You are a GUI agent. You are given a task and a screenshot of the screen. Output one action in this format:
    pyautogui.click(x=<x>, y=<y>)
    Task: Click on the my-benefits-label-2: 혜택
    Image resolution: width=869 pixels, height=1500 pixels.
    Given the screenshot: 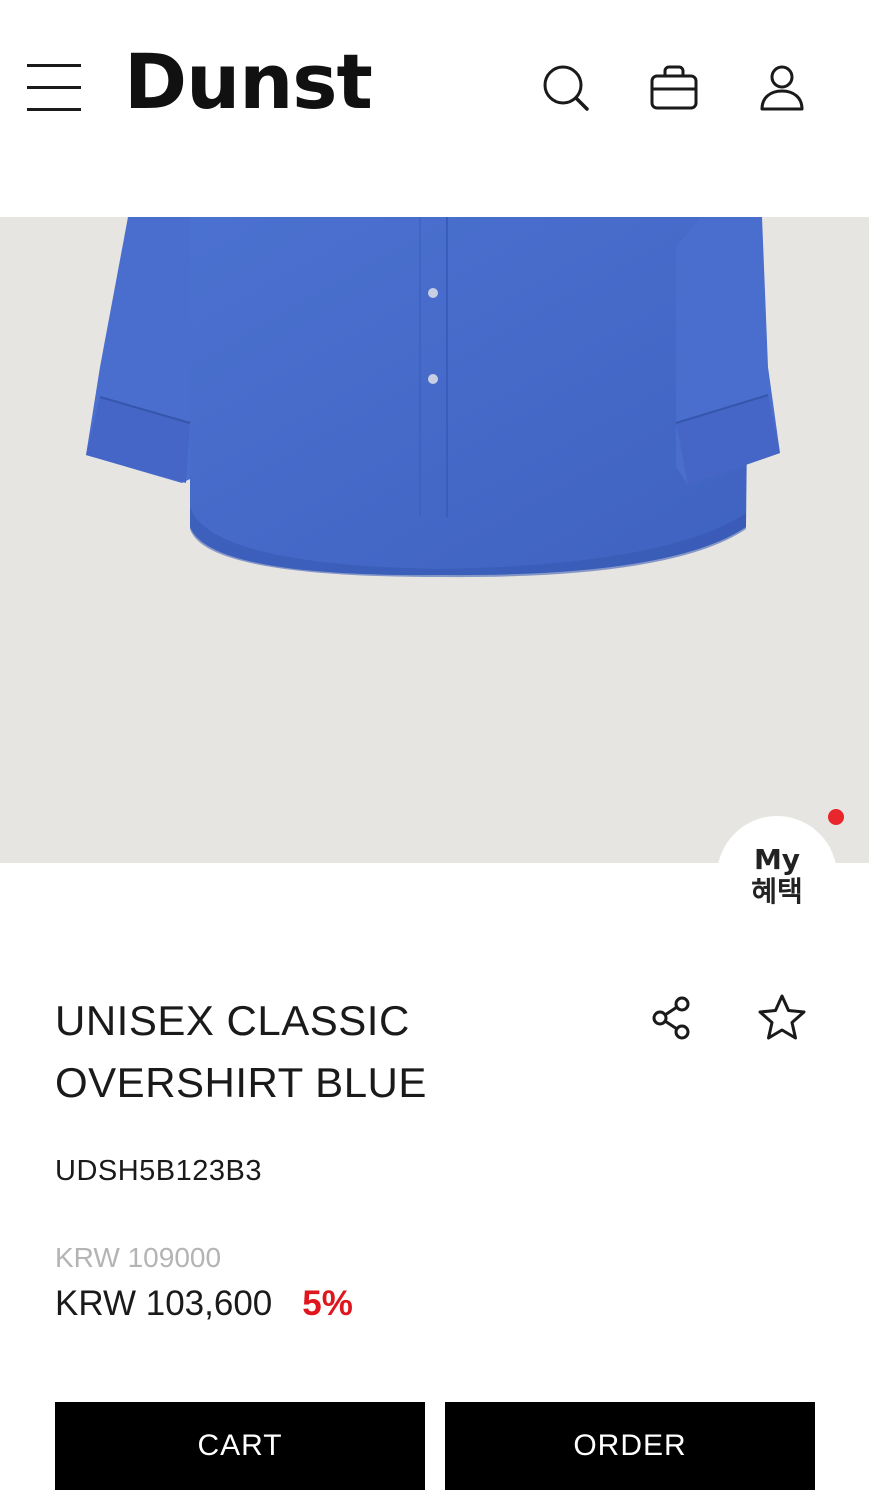 What is the action you would take?
    pyautogui.click(x=777, y=891)
    